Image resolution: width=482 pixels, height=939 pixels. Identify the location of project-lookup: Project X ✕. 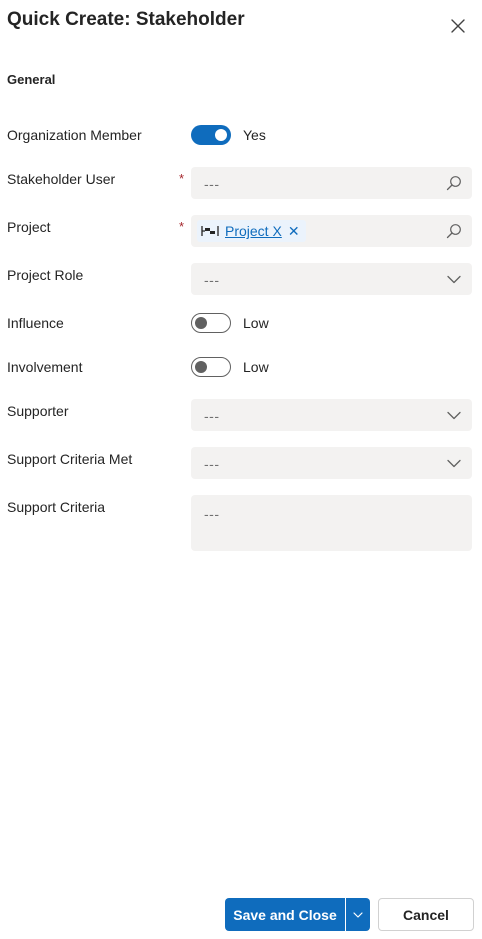
(331, 231).